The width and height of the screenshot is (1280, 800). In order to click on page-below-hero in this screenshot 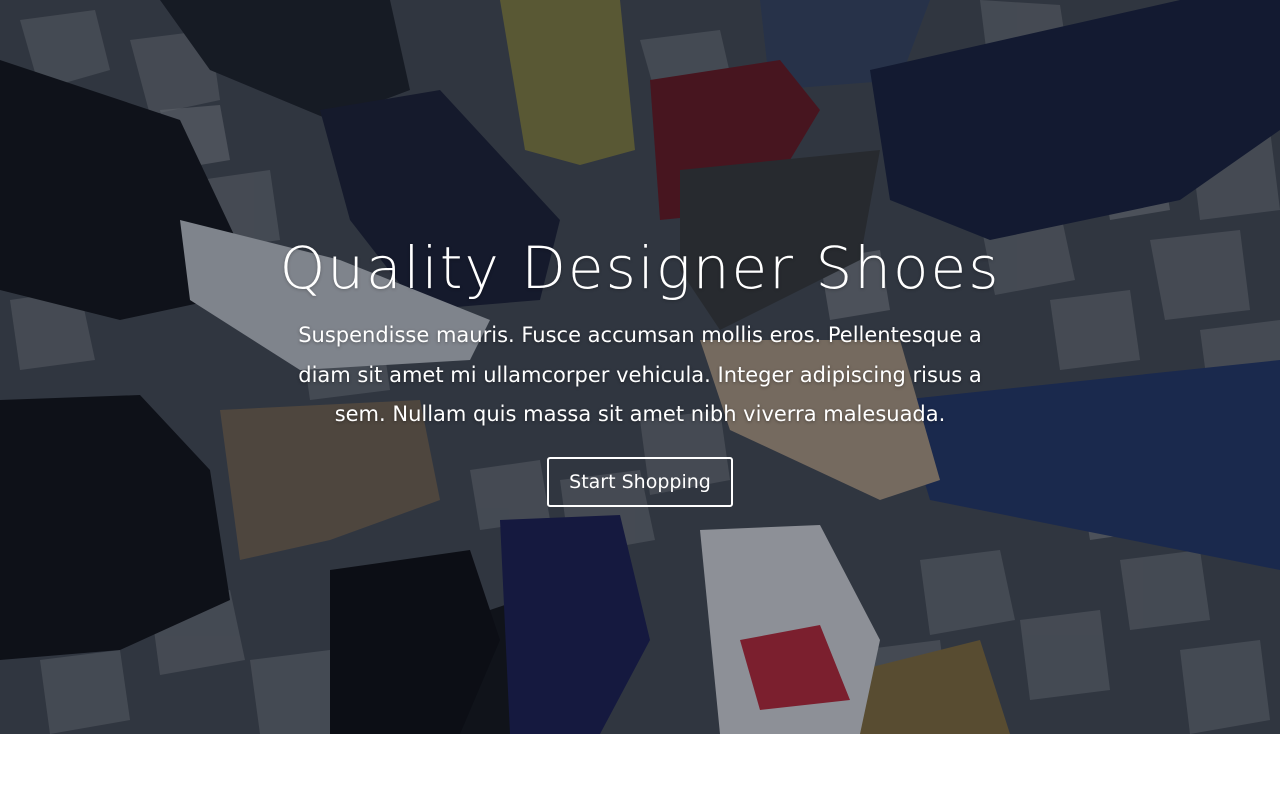, I will do `click(640, 767)`.